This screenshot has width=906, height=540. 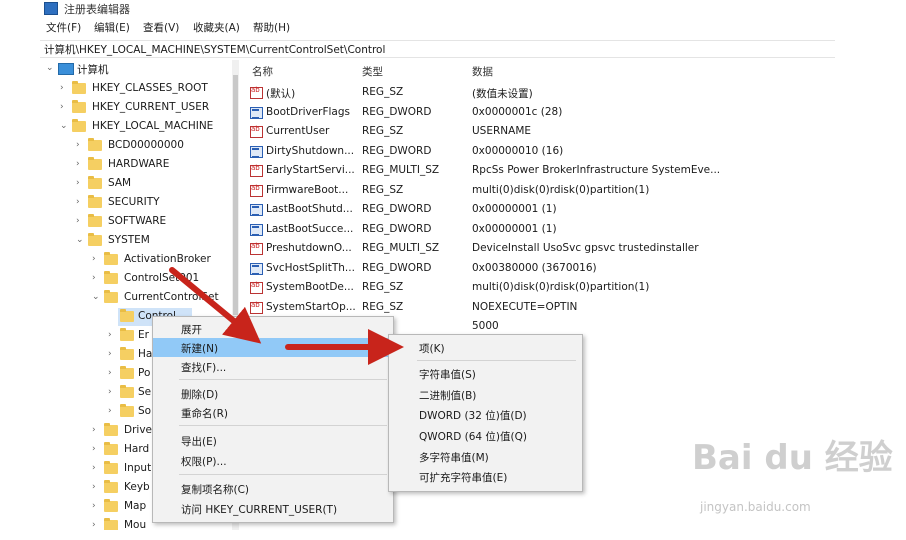 I want to click on watermark-url: jingyan.baidu.com, so click(x=755, y=507).